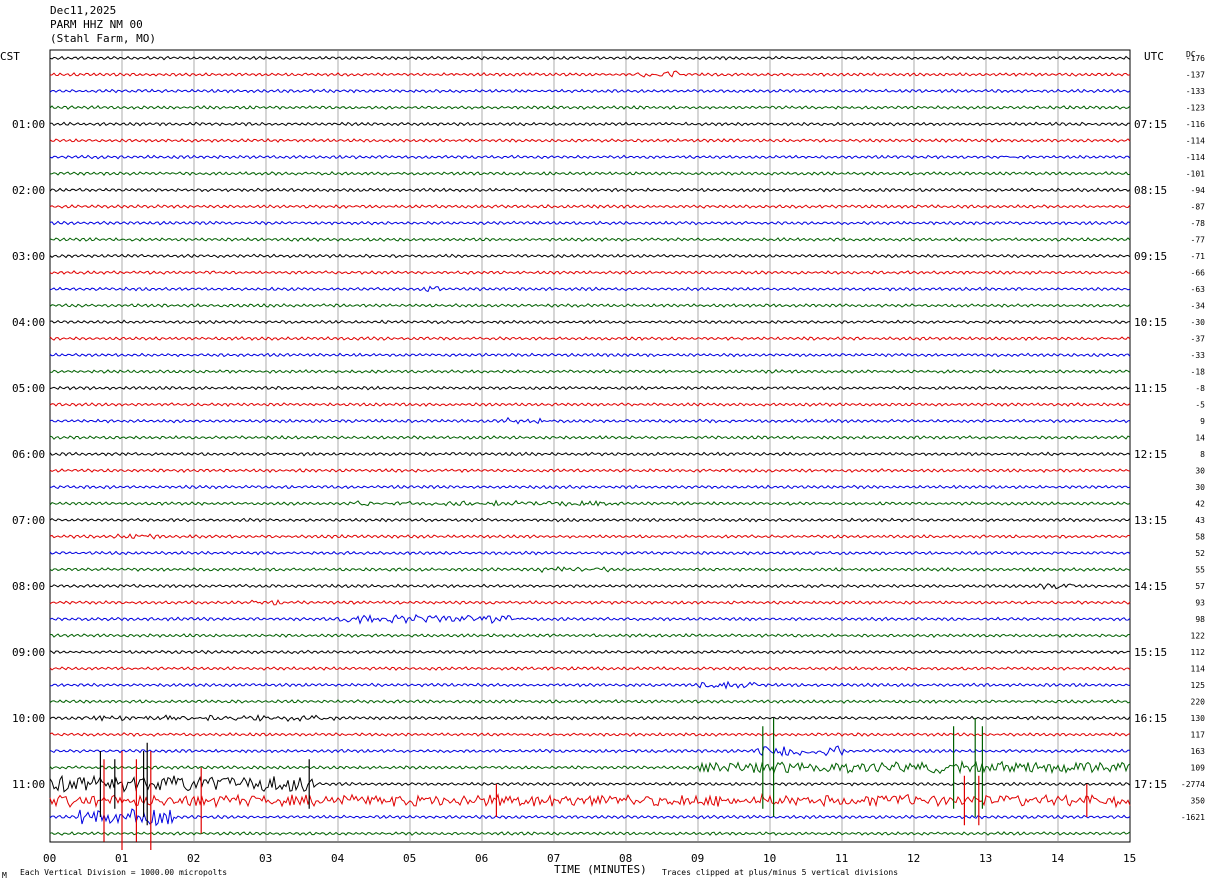 The height and width of the screenshot is (886, 1210). Describe the element at coordinates (1150, 322) in the screenshot. I see `utc-time-label: 10:15` at that location.